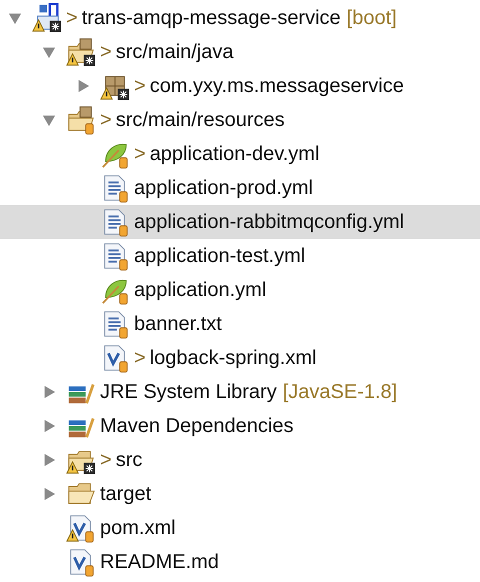 The width and height of the screenshot is (480, 582). What do you see at coordinates (175, 52) in the screenshot?
I see `tree-item-label: src/main/java` at bounding box center [175, 52].